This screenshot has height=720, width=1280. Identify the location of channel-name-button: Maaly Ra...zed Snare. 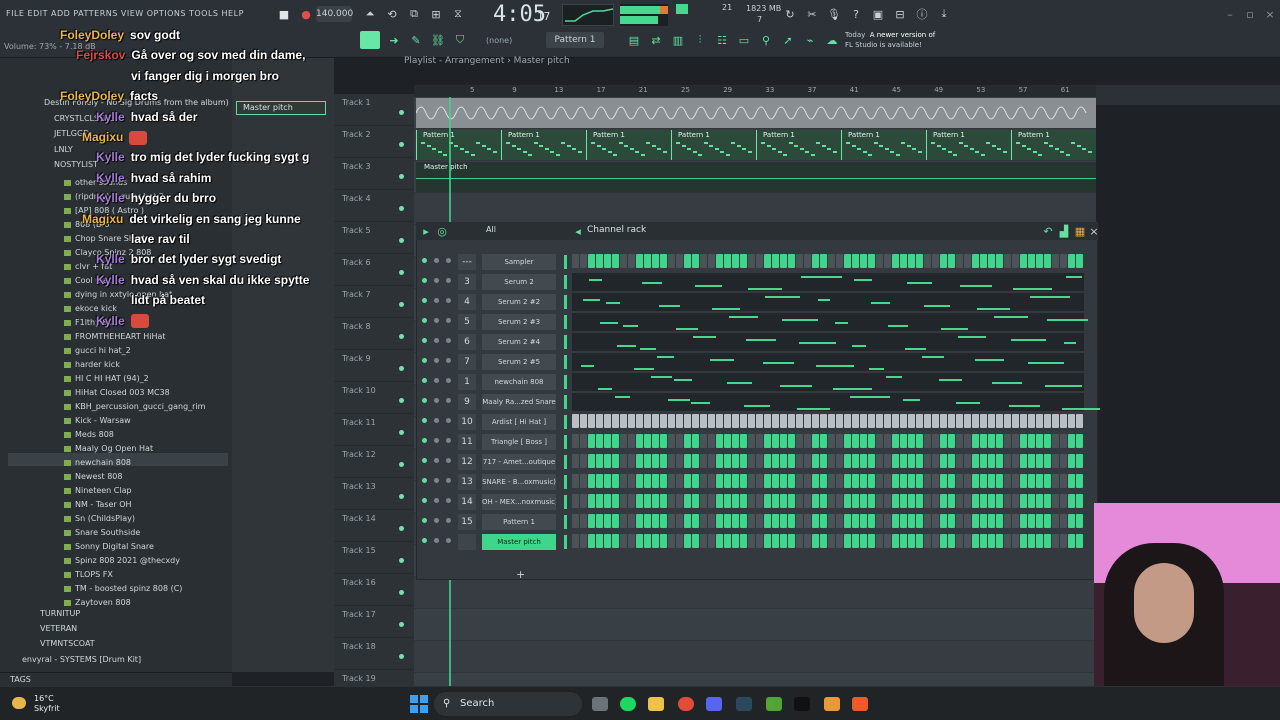
(519, 402).